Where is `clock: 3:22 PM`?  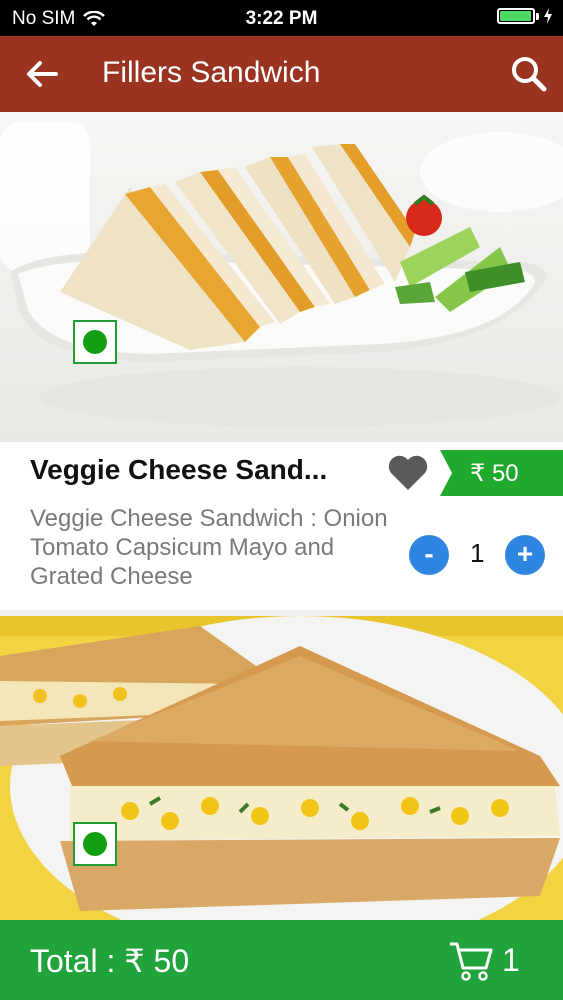 clock: 3:22 PM is located at coordinates (281, 18).